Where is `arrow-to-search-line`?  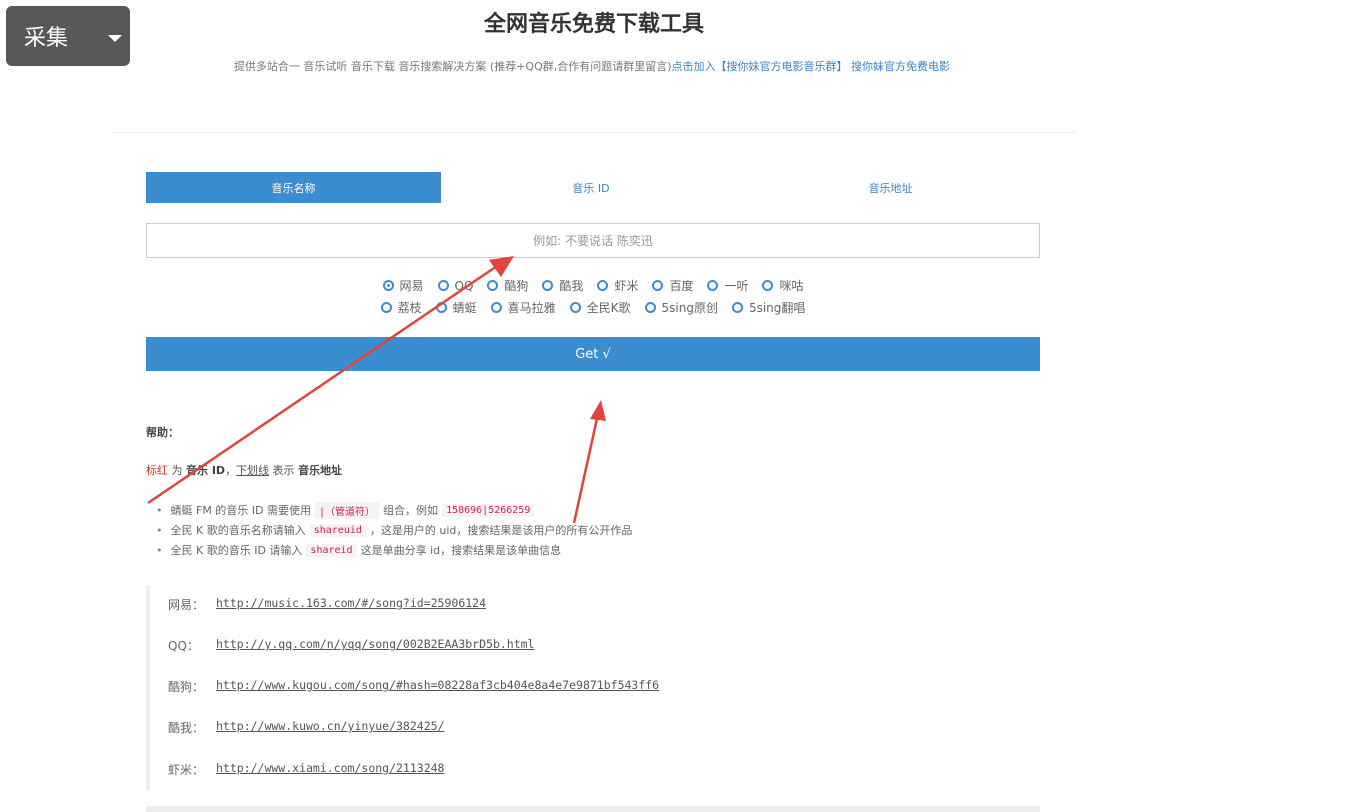
arrow-to-search-line is located at coordinates (322, 384).